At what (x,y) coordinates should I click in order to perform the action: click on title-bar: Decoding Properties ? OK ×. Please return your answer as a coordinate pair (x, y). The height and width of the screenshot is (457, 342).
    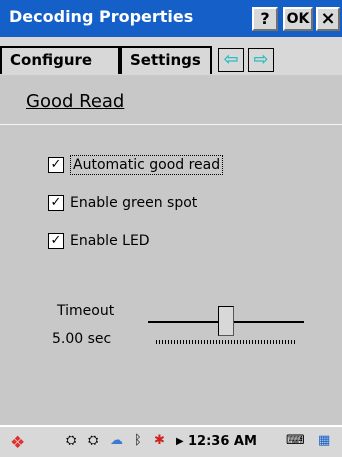
    Looking at the image, I should click on (171, 18).